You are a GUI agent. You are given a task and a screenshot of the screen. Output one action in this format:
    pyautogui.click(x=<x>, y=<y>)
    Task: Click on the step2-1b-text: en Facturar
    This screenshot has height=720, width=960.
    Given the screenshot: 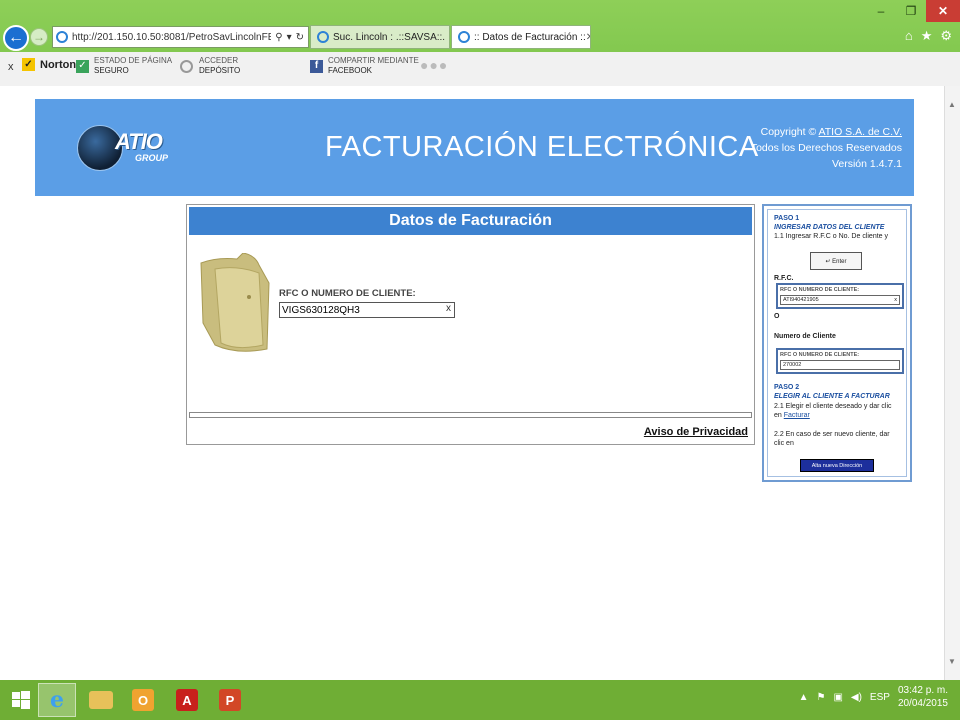 What is the action you would take?
    pyautogui.click(x=792, y=415)
    